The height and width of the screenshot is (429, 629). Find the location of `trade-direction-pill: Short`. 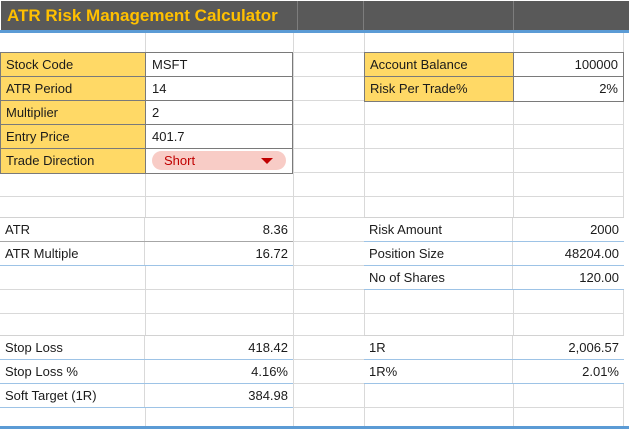

trade-direction-pill: Short is located at coordinates (219, 160).